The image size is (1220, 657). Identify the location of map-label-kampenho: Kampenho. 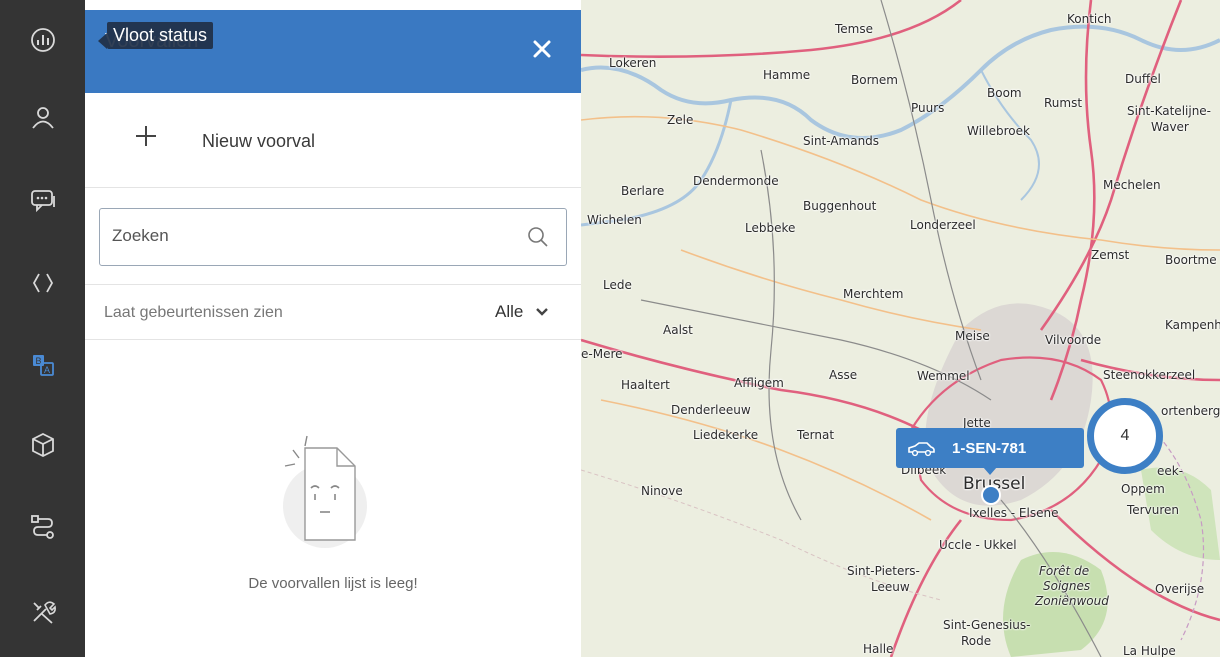
(1192, 325).